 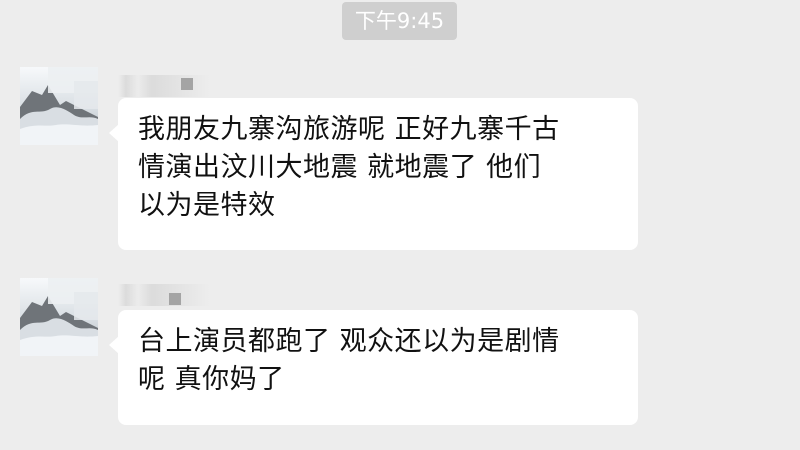 I want to click on message-line: 情演出汶川大地震 就地震了 他们, so click(x=340, y=167).